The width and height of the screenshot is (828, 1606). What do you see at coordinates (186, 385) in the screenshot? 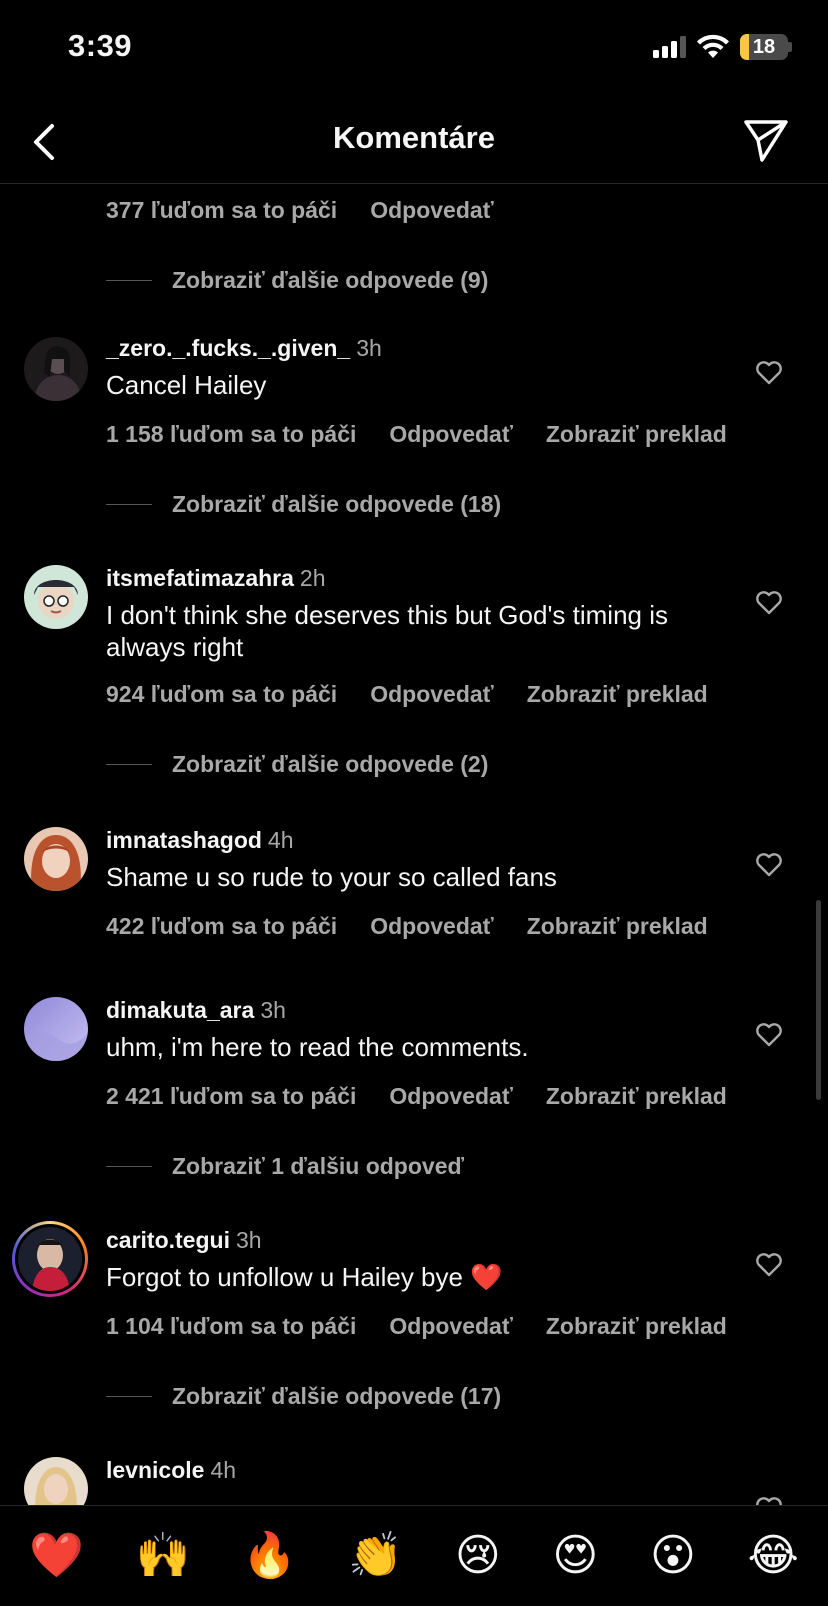
I see `comment-text: Cancel Hailey` at bounding box center [186, 385].